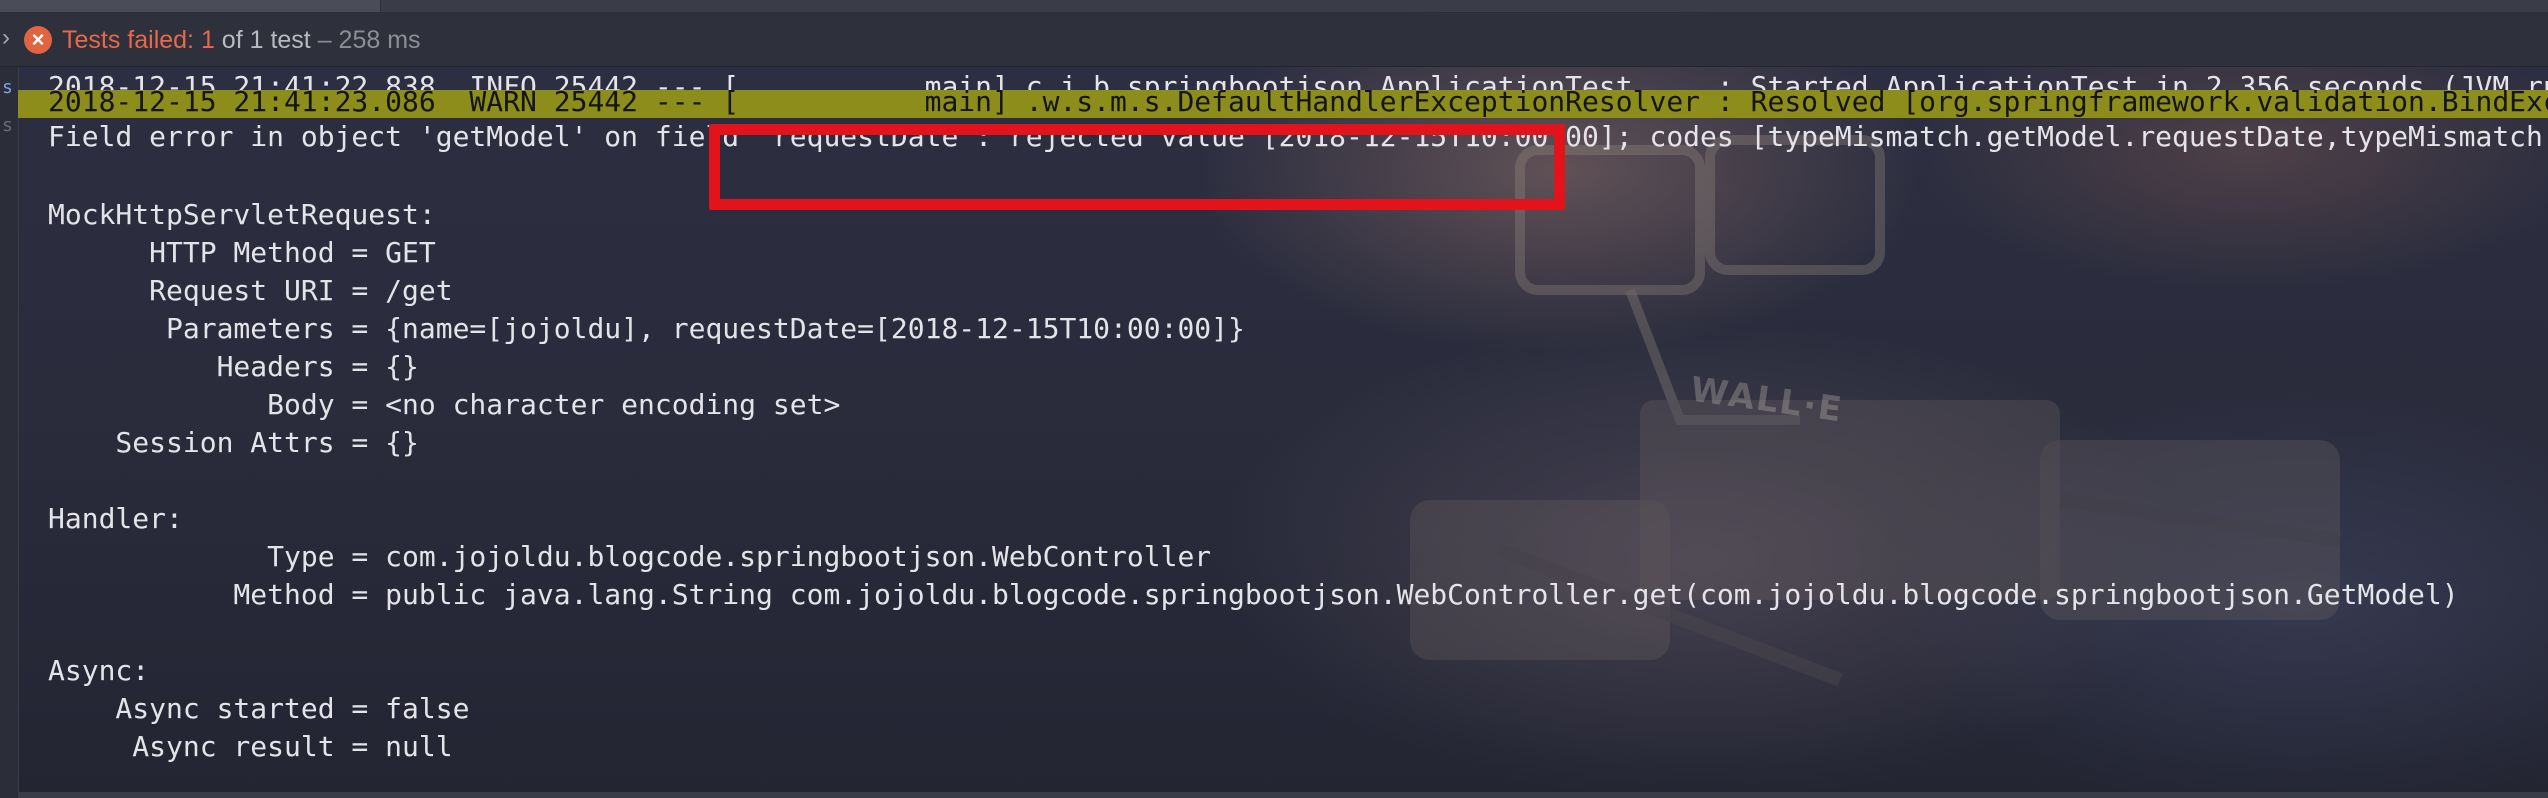 The width and height of the screenshot is (2548, 798). Describe the element at coordinates (7, 87) in the screenshot. I see `gutter-glyph-1: s` at that location.